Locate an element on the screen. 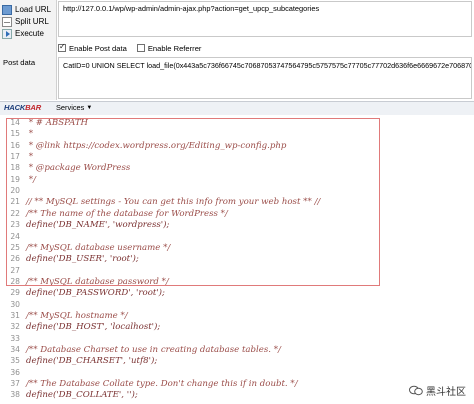 This screenshot has width=474, height=404. code-line: 30 is located at coordinates (237, 305).